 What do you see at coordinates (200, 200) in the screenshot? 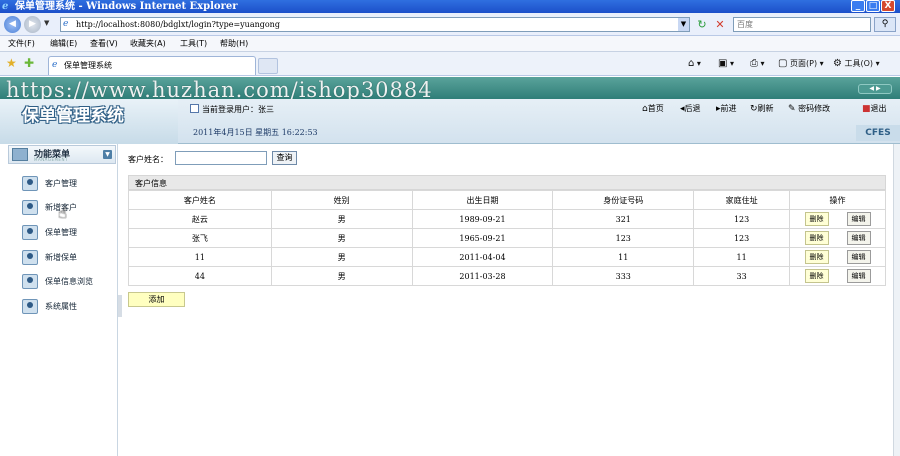
I see `column-header-name: 客户姓名` at bounding box center [200, 200].